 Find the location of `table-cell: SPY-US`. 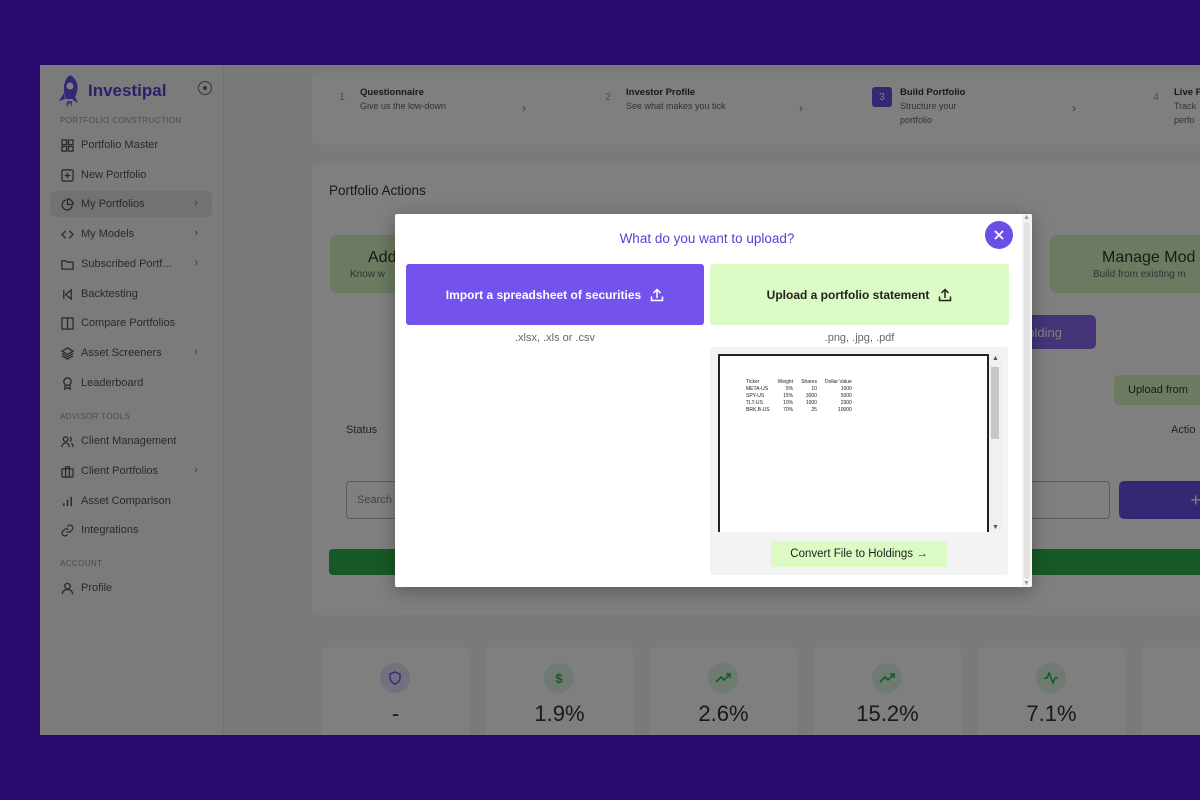

table-cell: SPY-US is located at coordinates (755, 396).